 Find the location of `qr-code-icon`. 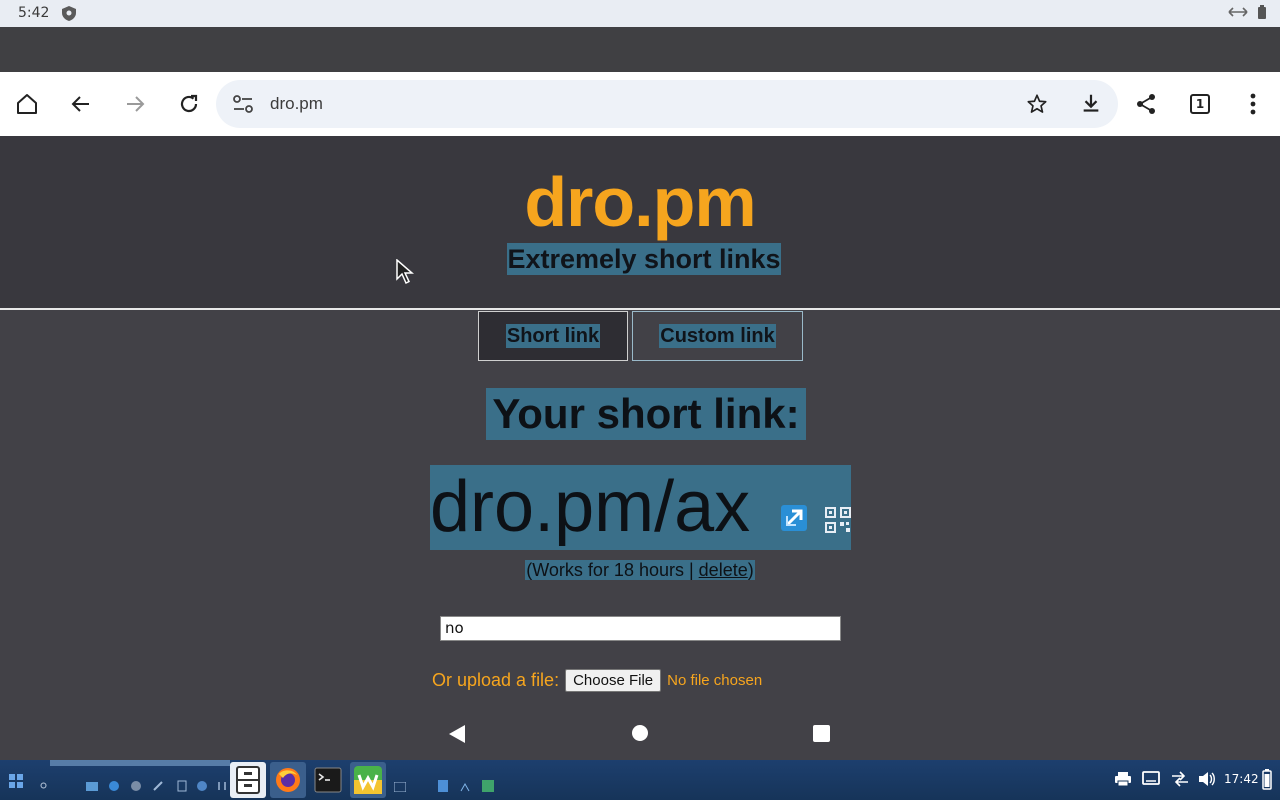

qr-code-icon is located at coordinates (838, 520).